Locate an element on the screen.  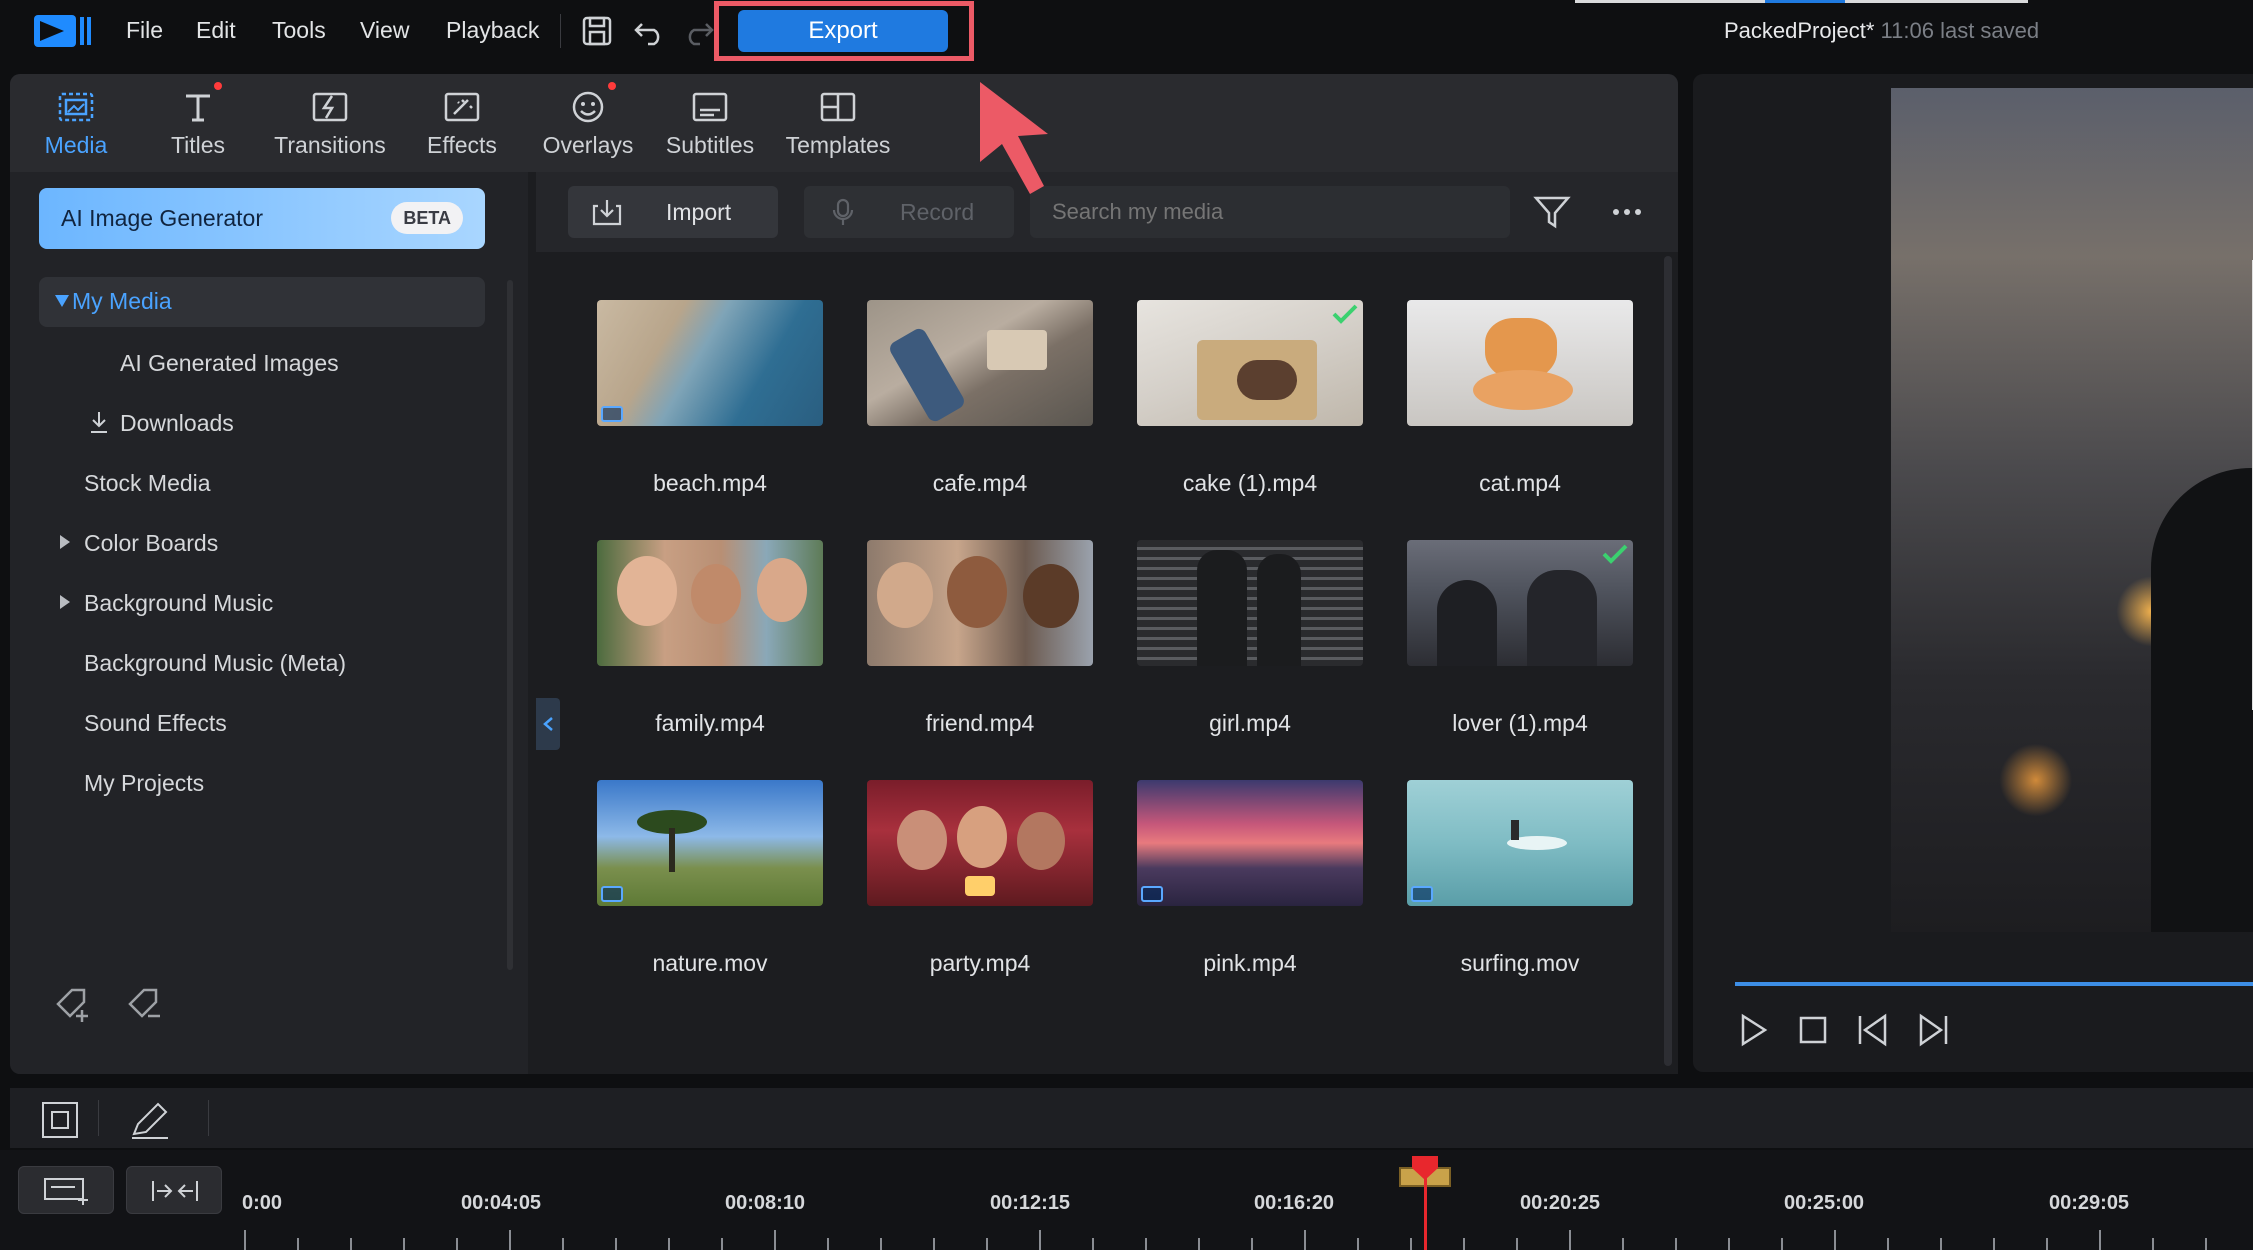
menu-playback: Playback is located at coordinates (492, 30).